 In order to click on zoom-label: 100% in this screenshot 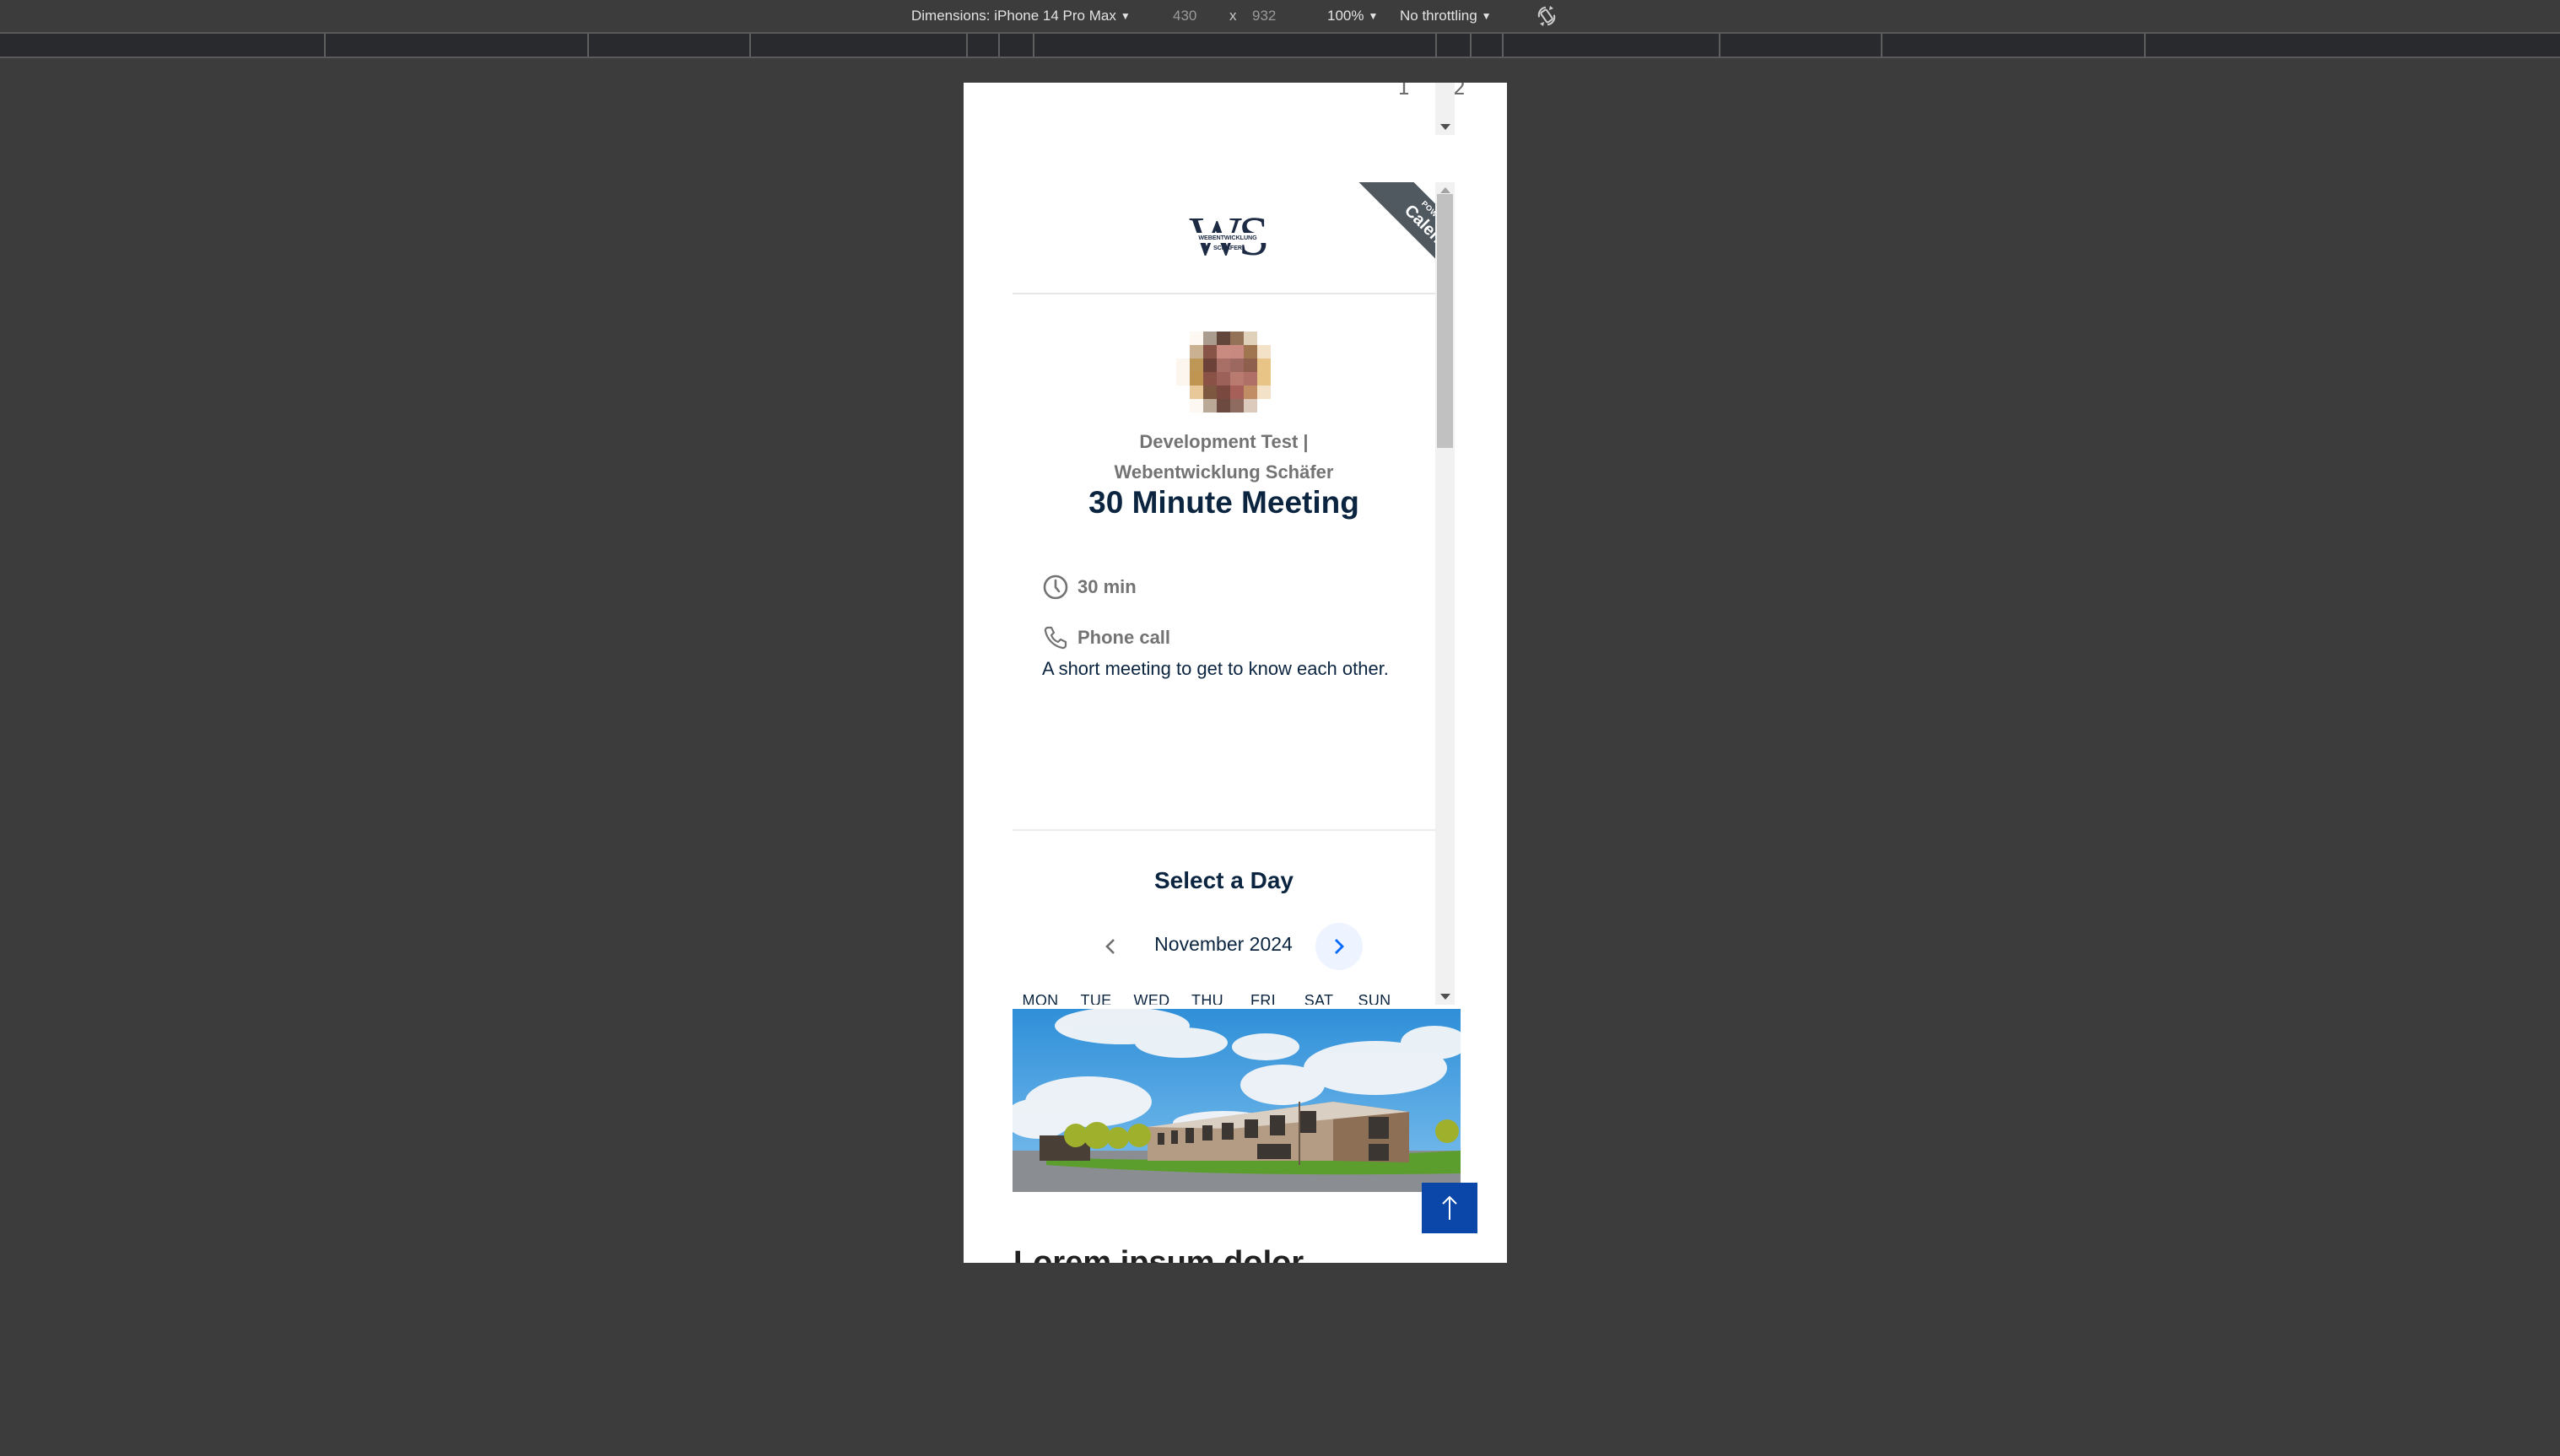, I will do `click(1345, 16)`.